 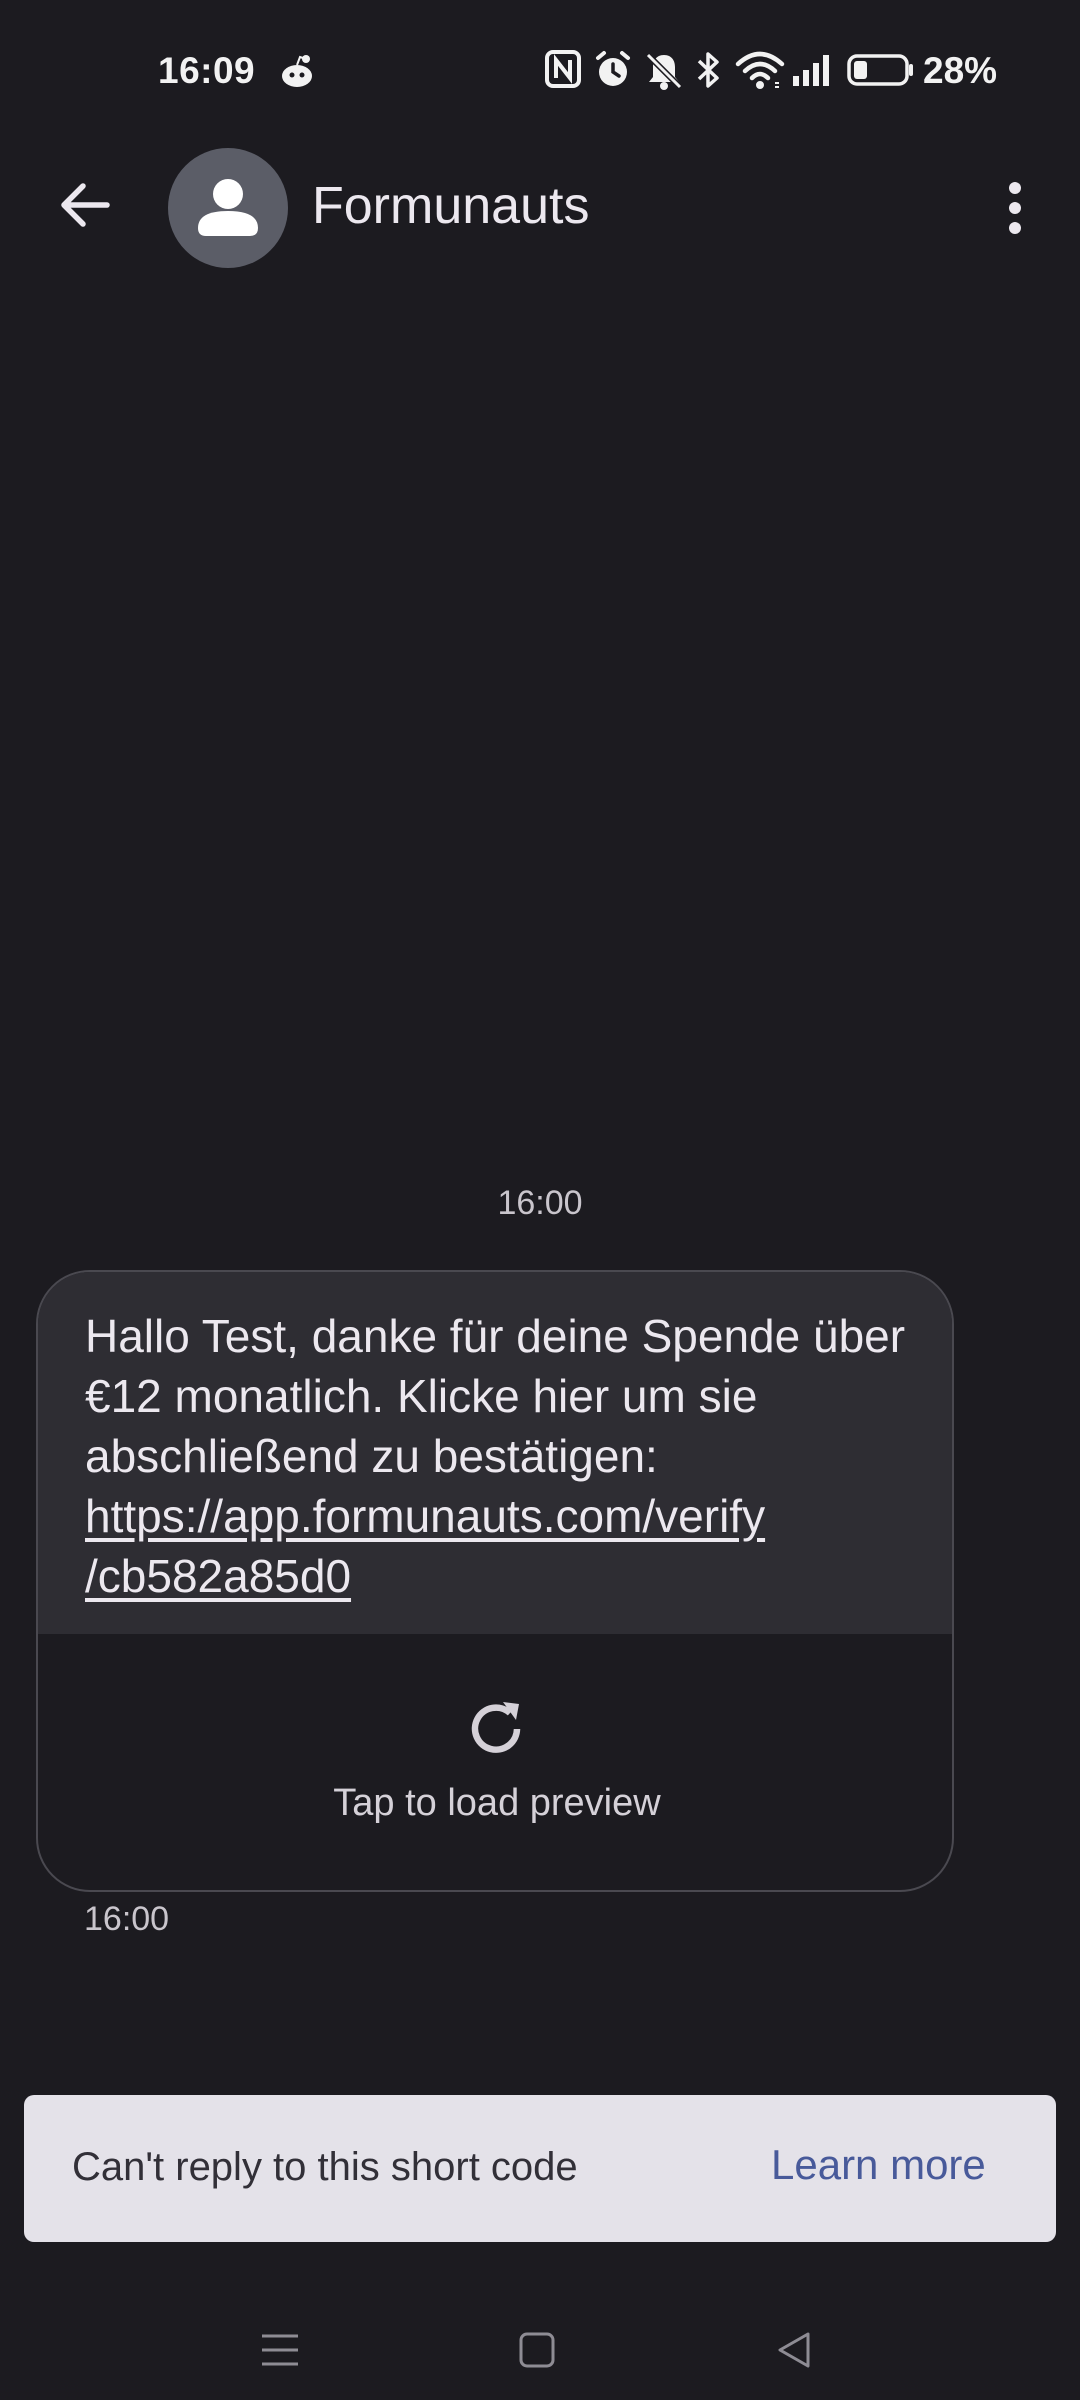 What do you see at coordinates (540, 1203) in the screenshot?
I see `message-timestamp-header: 16:00` at bounding box center [540, 1203].